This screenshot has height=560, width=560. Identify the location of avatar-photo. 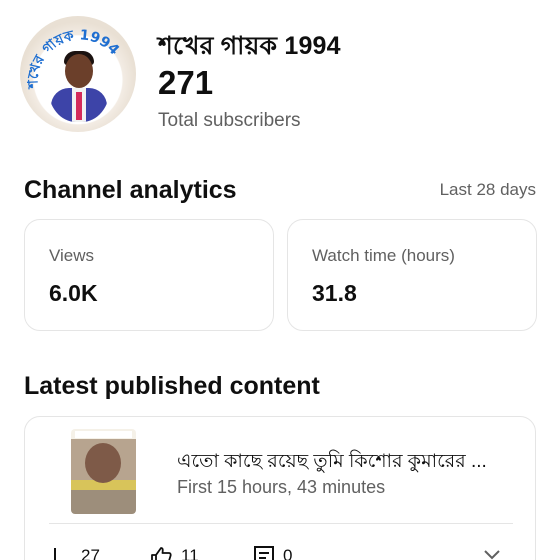
(79, 84).